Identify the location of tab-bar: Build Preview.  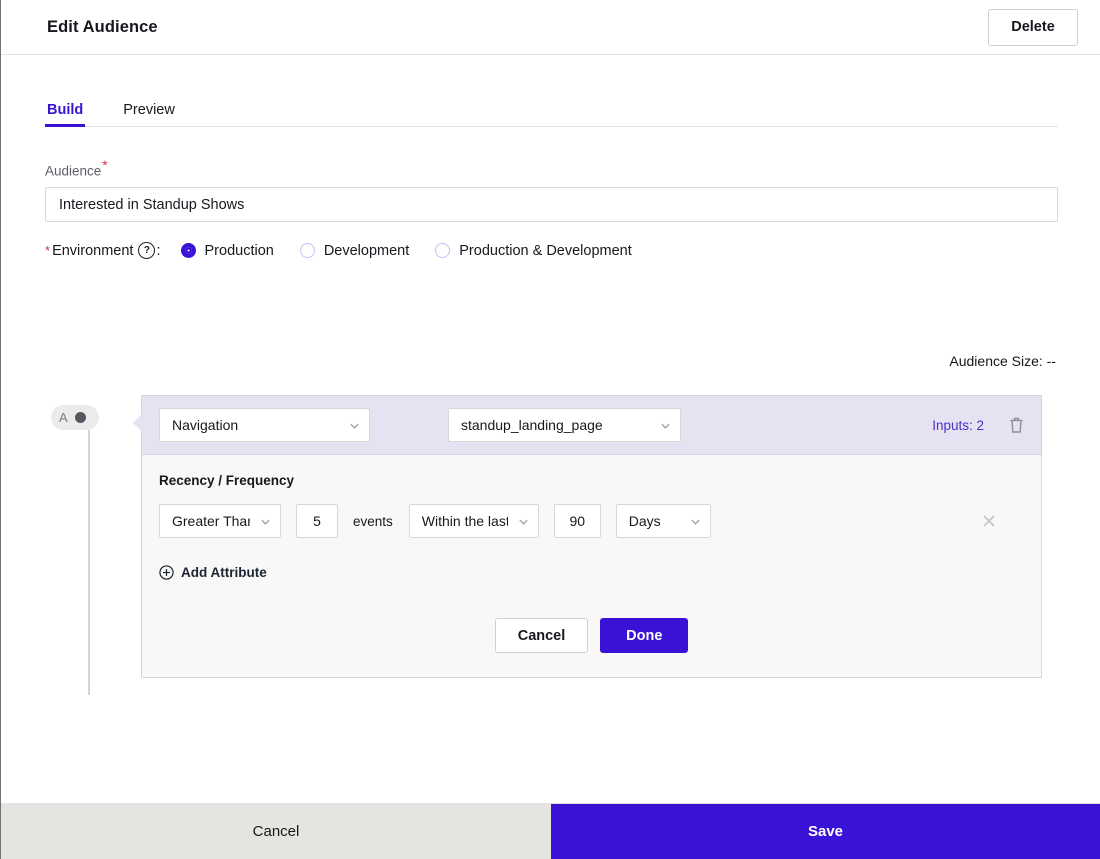
(551, 110).